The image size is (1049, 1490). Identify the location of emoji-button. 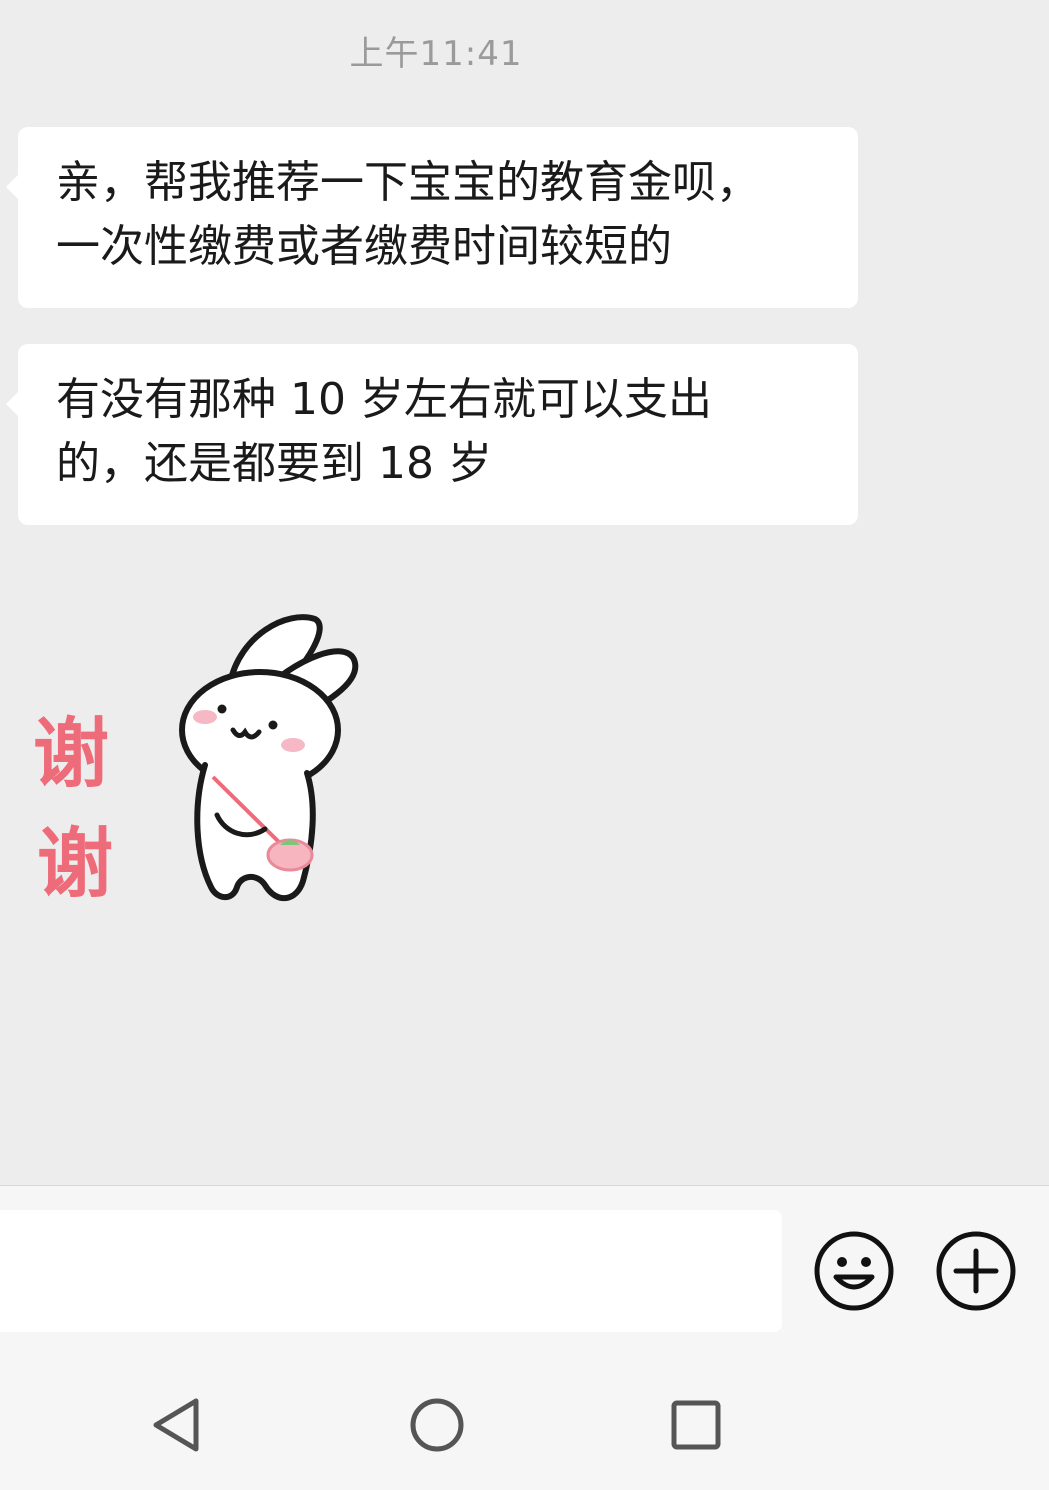
(854, 1271).